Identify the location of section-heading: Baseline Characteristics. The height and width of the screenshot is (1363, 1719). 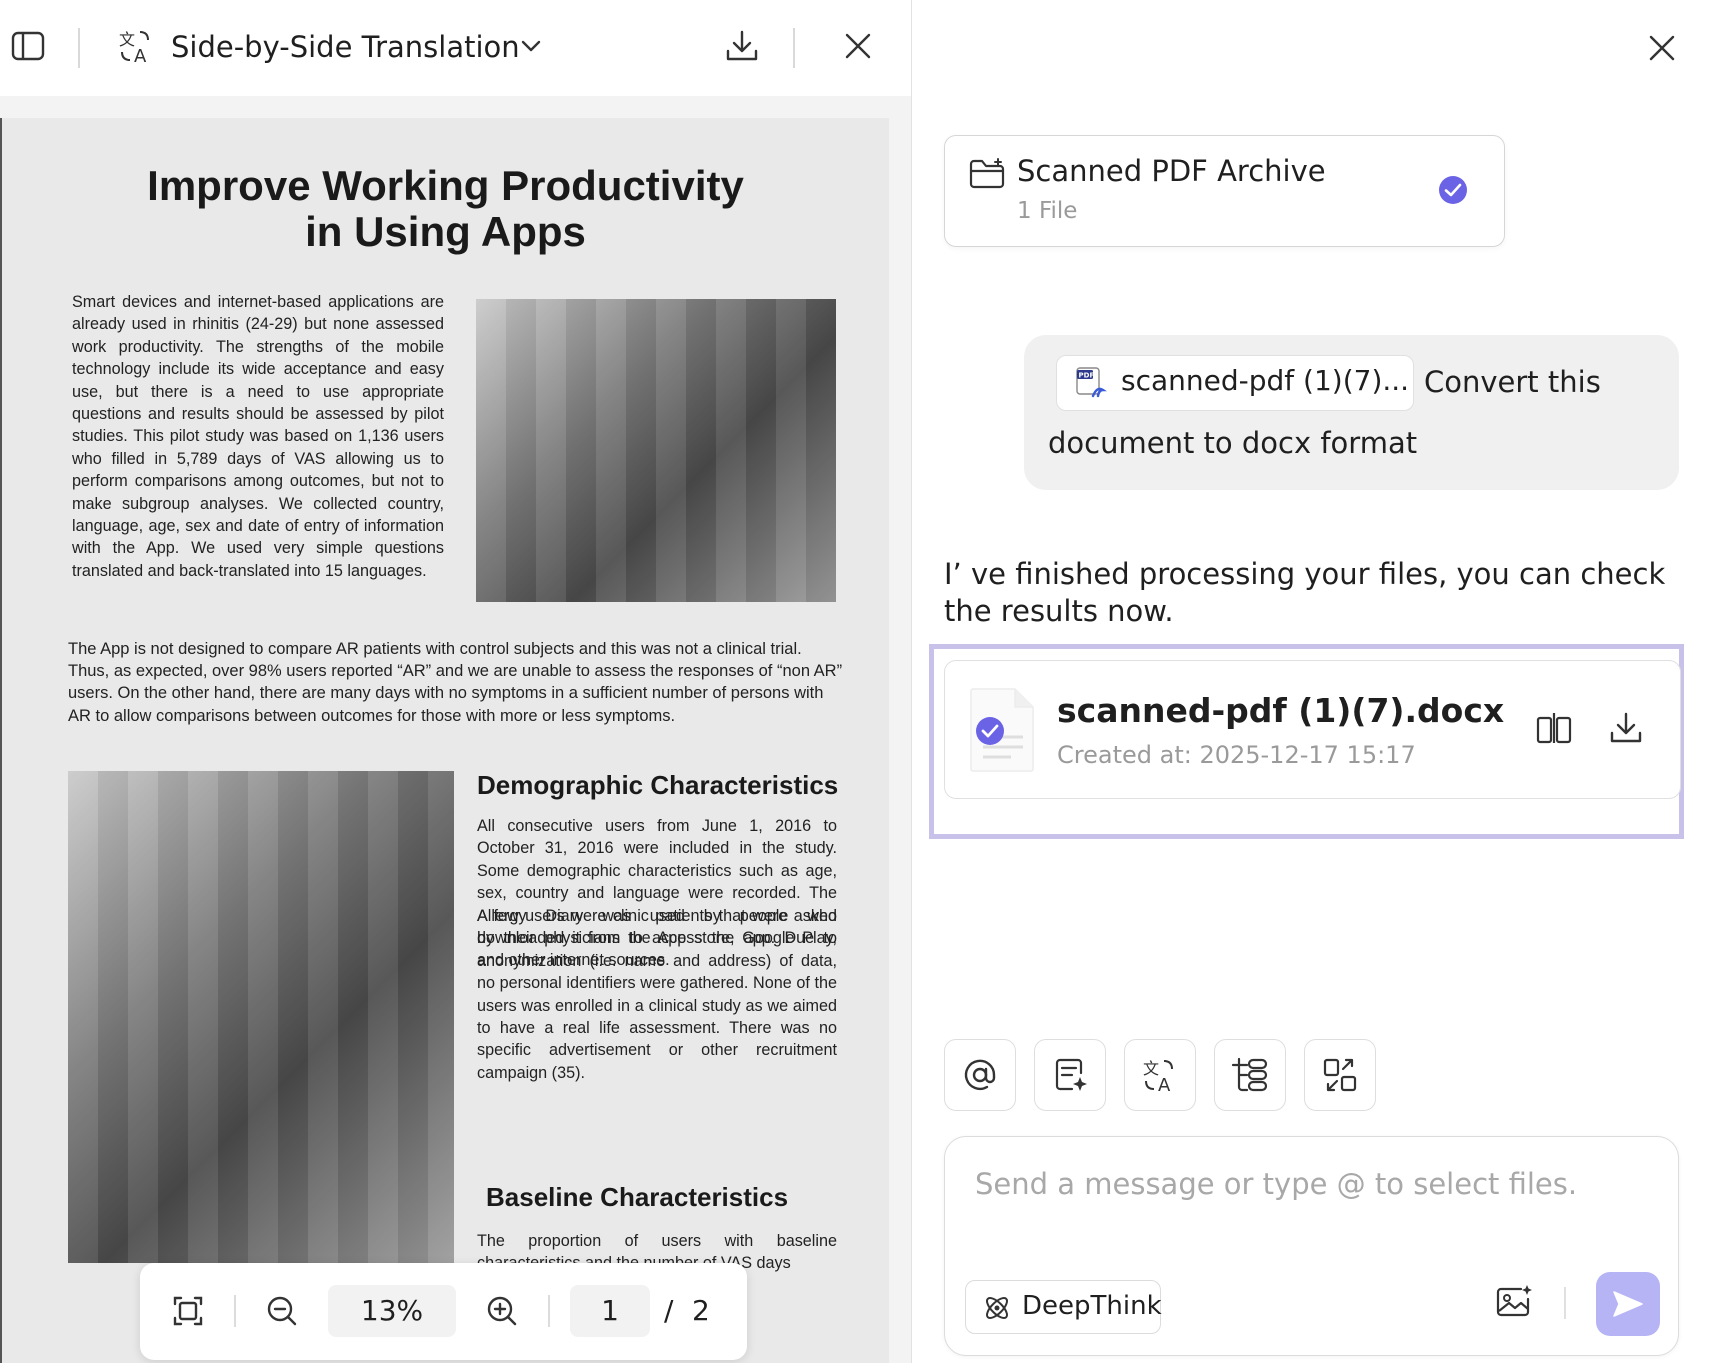
(637, 1197).